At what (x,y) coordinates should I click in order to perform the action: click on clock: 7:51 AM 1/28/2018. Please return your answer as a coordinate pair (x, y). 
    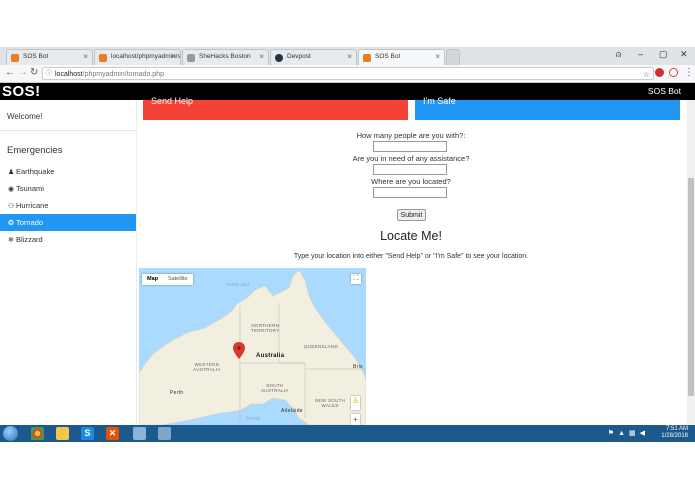
    Looking at the image, I should click on (674, 433).